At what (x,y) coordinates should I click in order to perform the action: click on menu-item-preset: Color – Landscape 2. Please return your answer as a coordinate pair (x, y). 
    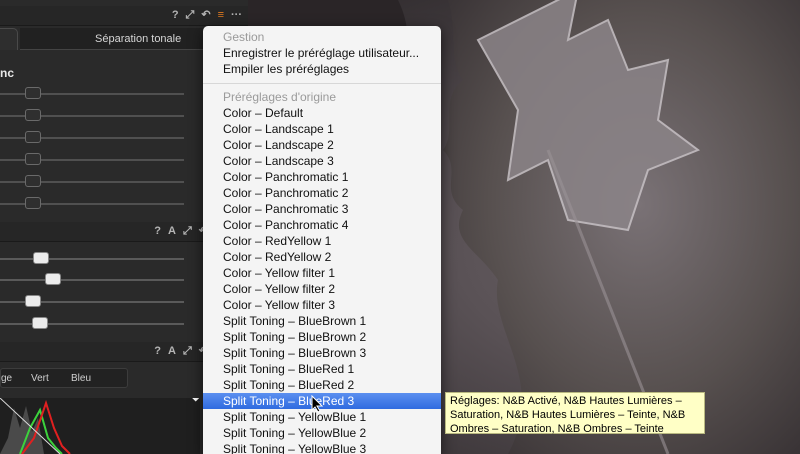
    Looking at the image, I should click on (322, 145).